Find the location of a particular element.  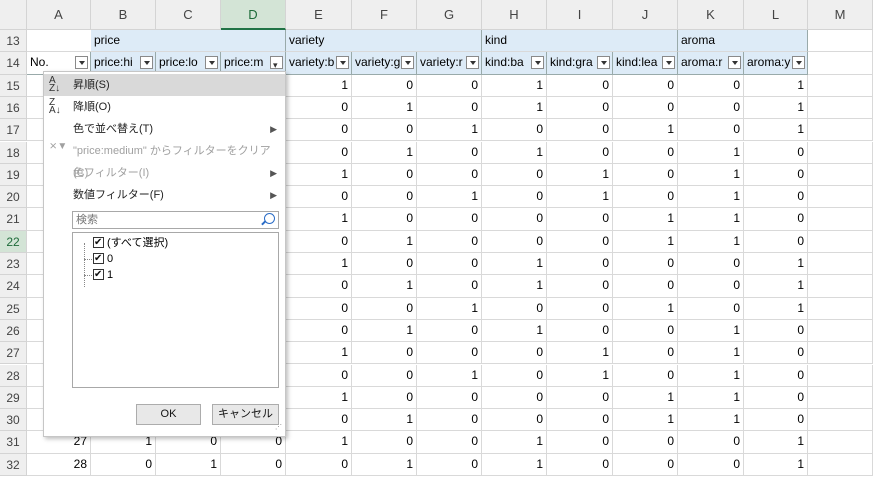

cell-row13-col4 is located at coordinates (253, 41).